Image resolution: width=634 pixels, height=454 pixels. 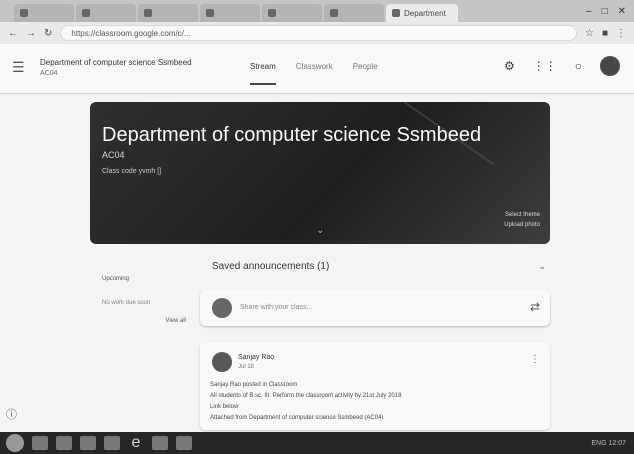 I want to click on help-icon: ⓘ, so click(x=11, y=414).